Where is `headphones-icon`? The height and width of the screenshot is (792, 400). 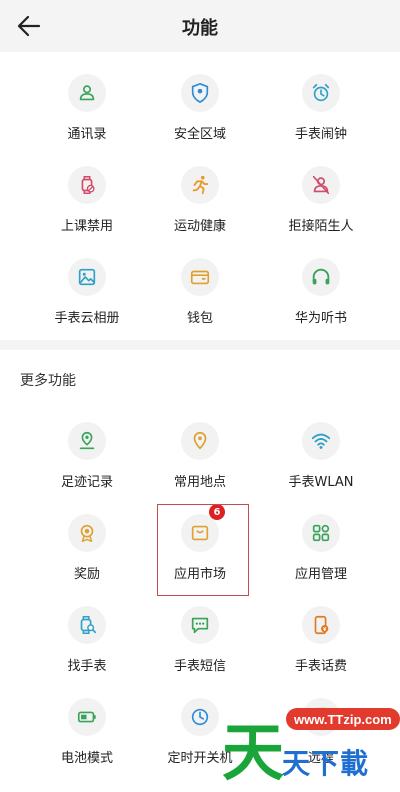 headphones-icon is located at coordinates (321, 276).